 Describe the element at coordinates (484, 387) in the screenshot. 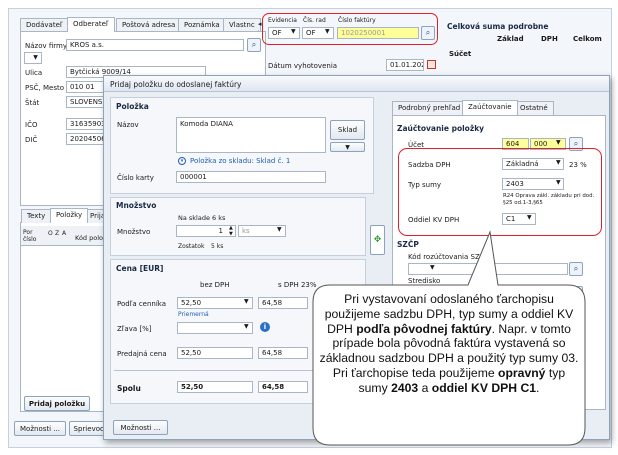

I see `callout-bold-4: oddiel KV DPH C1` at that location.